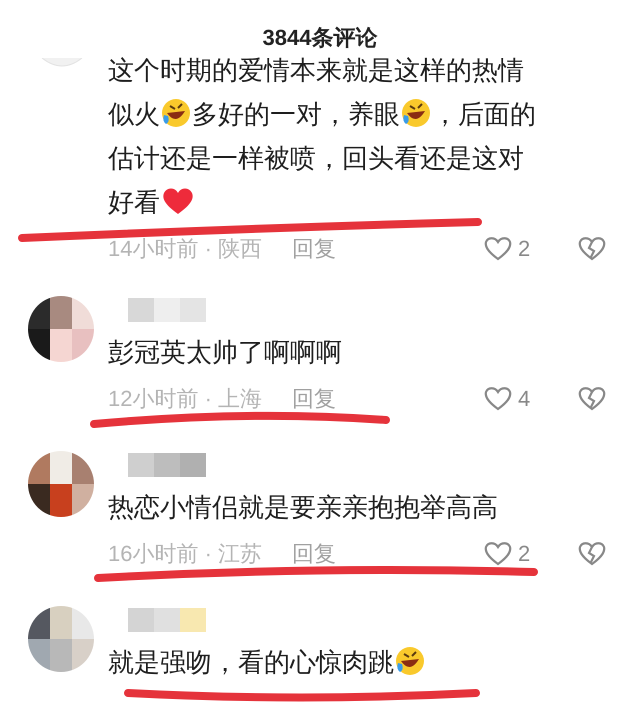 The height and width of the screenshot is (704, 640). I want to click on comment-time-location: 16小时前 · 江苏, so click(185, 554).